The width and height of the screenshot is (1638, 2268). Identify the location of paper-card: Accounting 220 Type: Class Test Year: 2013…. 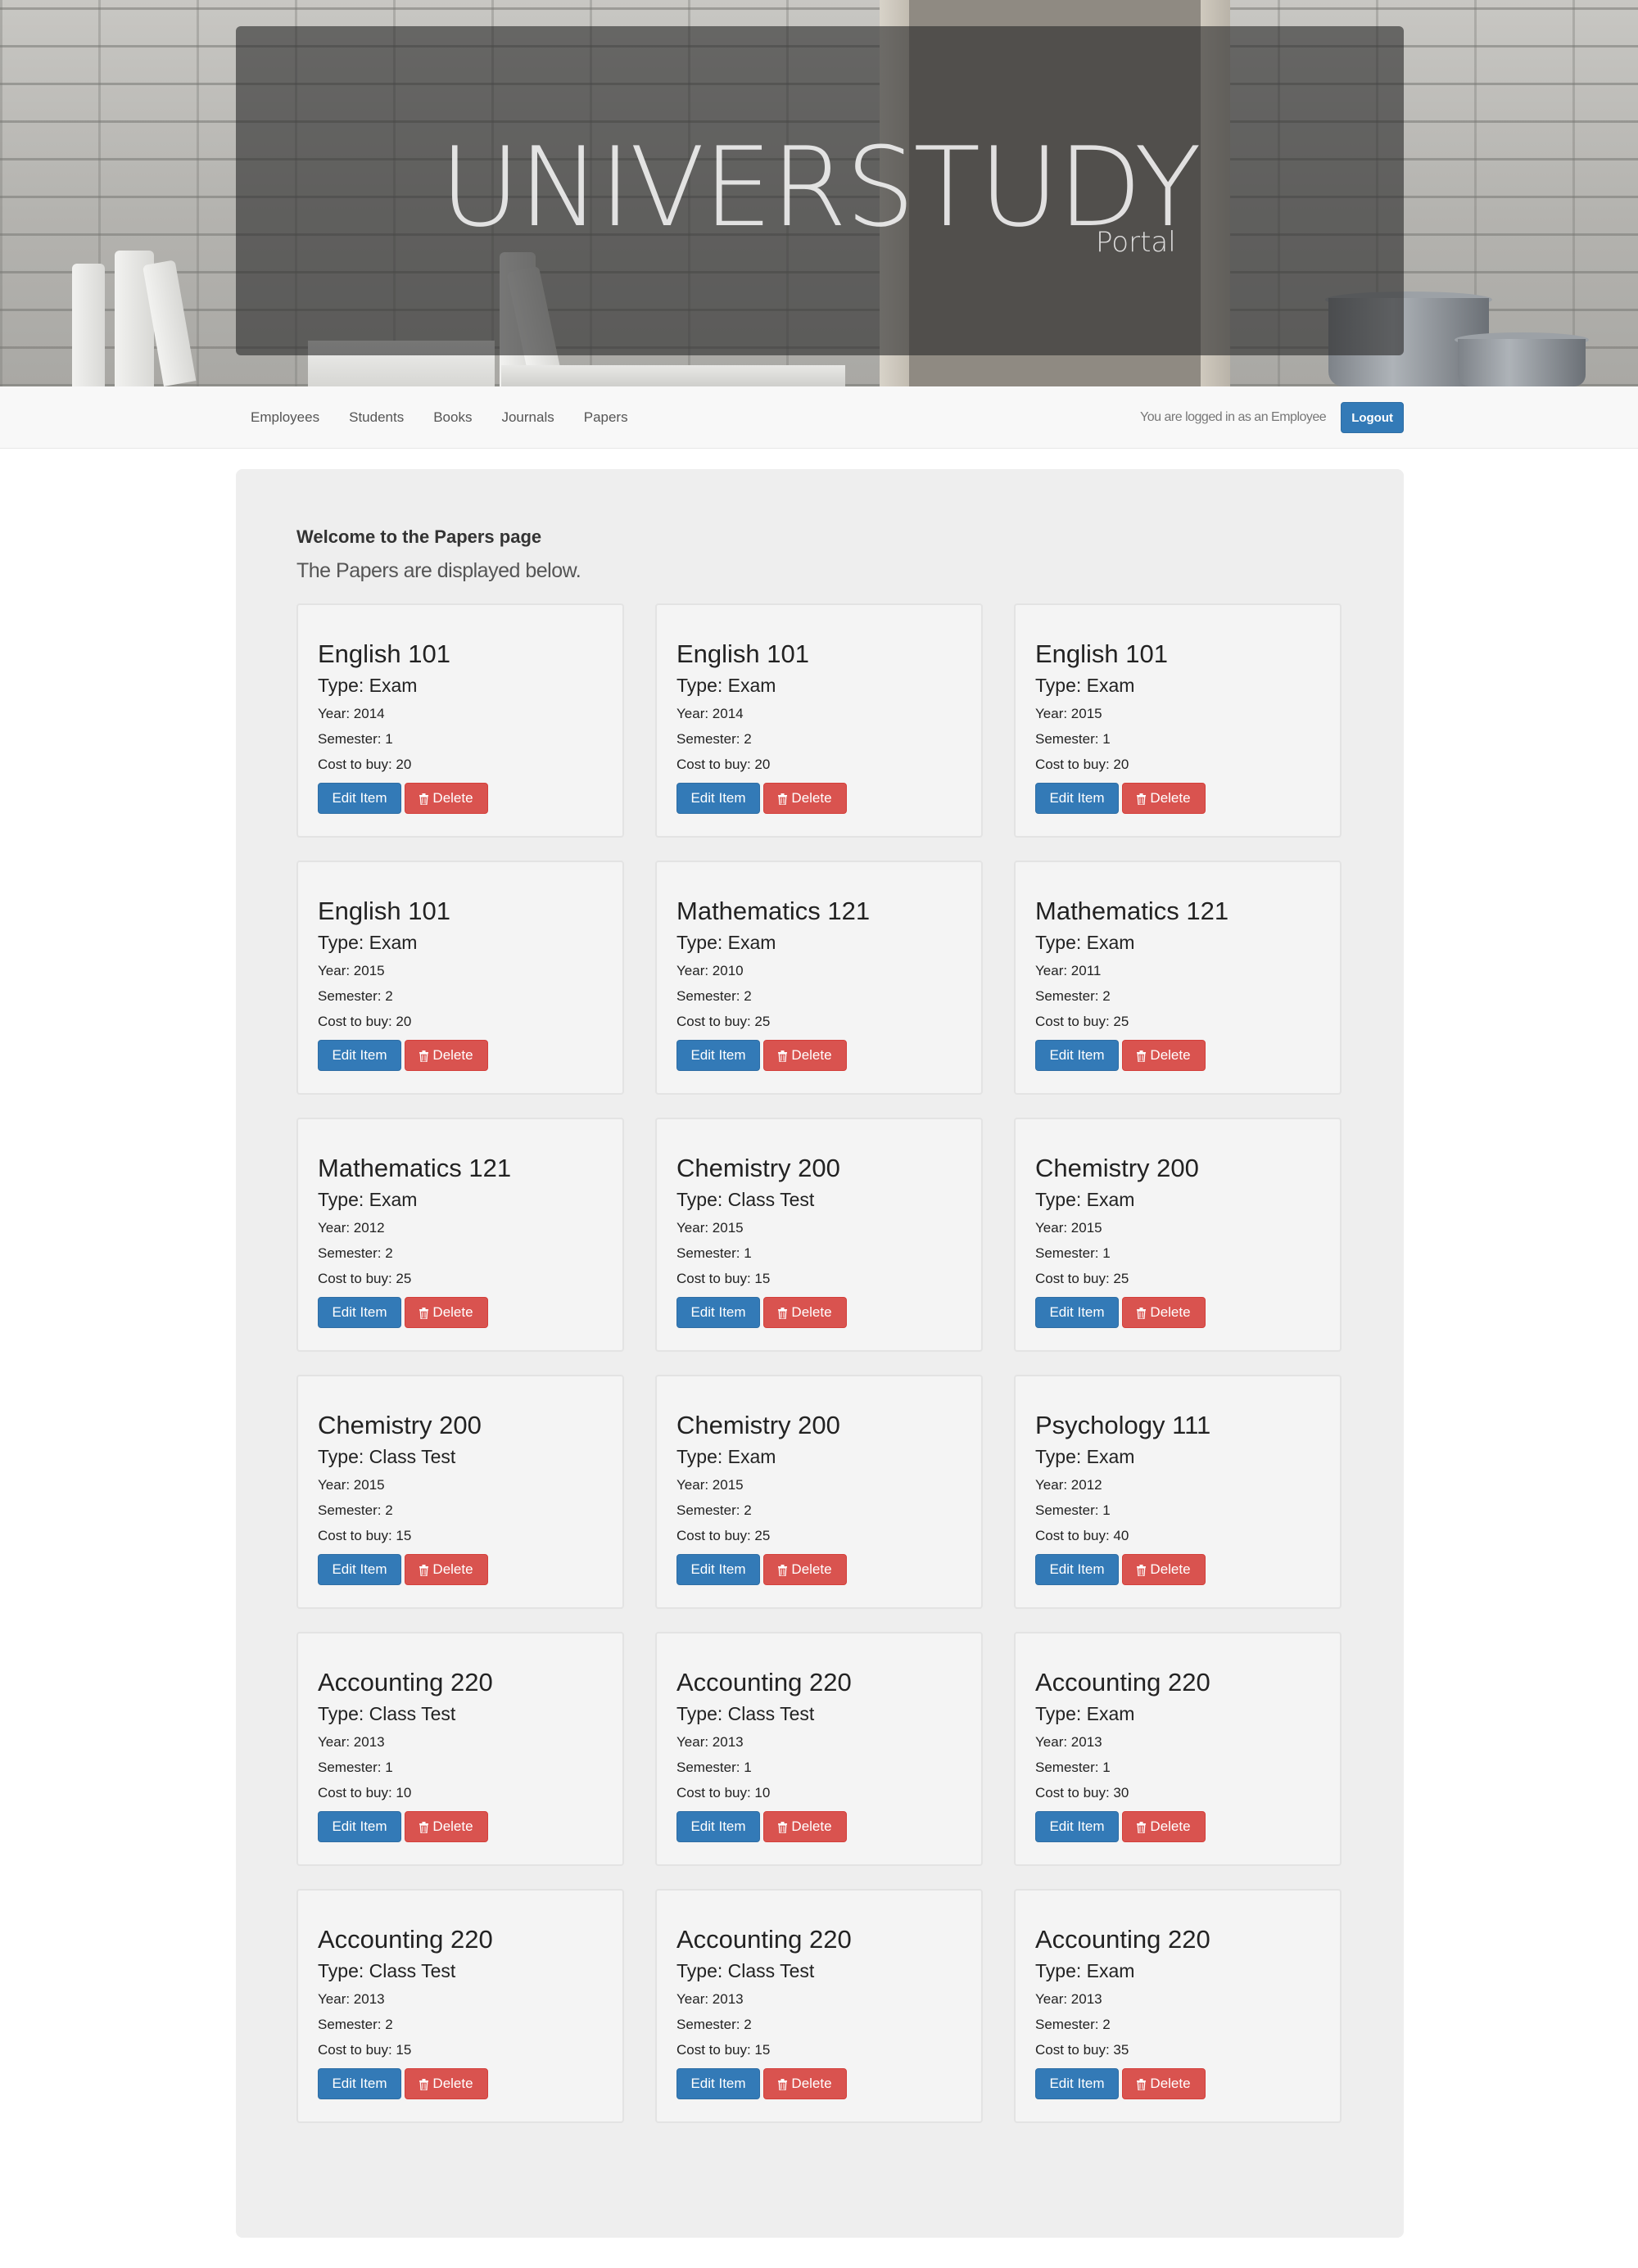
(460, 1749).